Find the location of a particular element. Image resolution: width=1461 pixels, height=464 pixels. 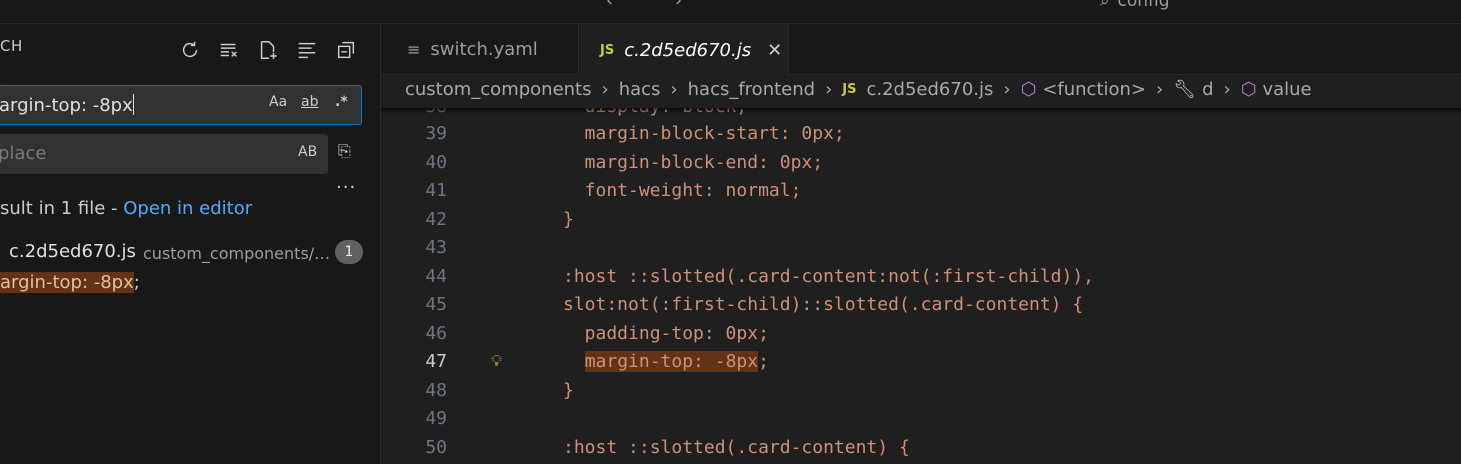

close-icon: ✕ is located at coordinates (774, 50).